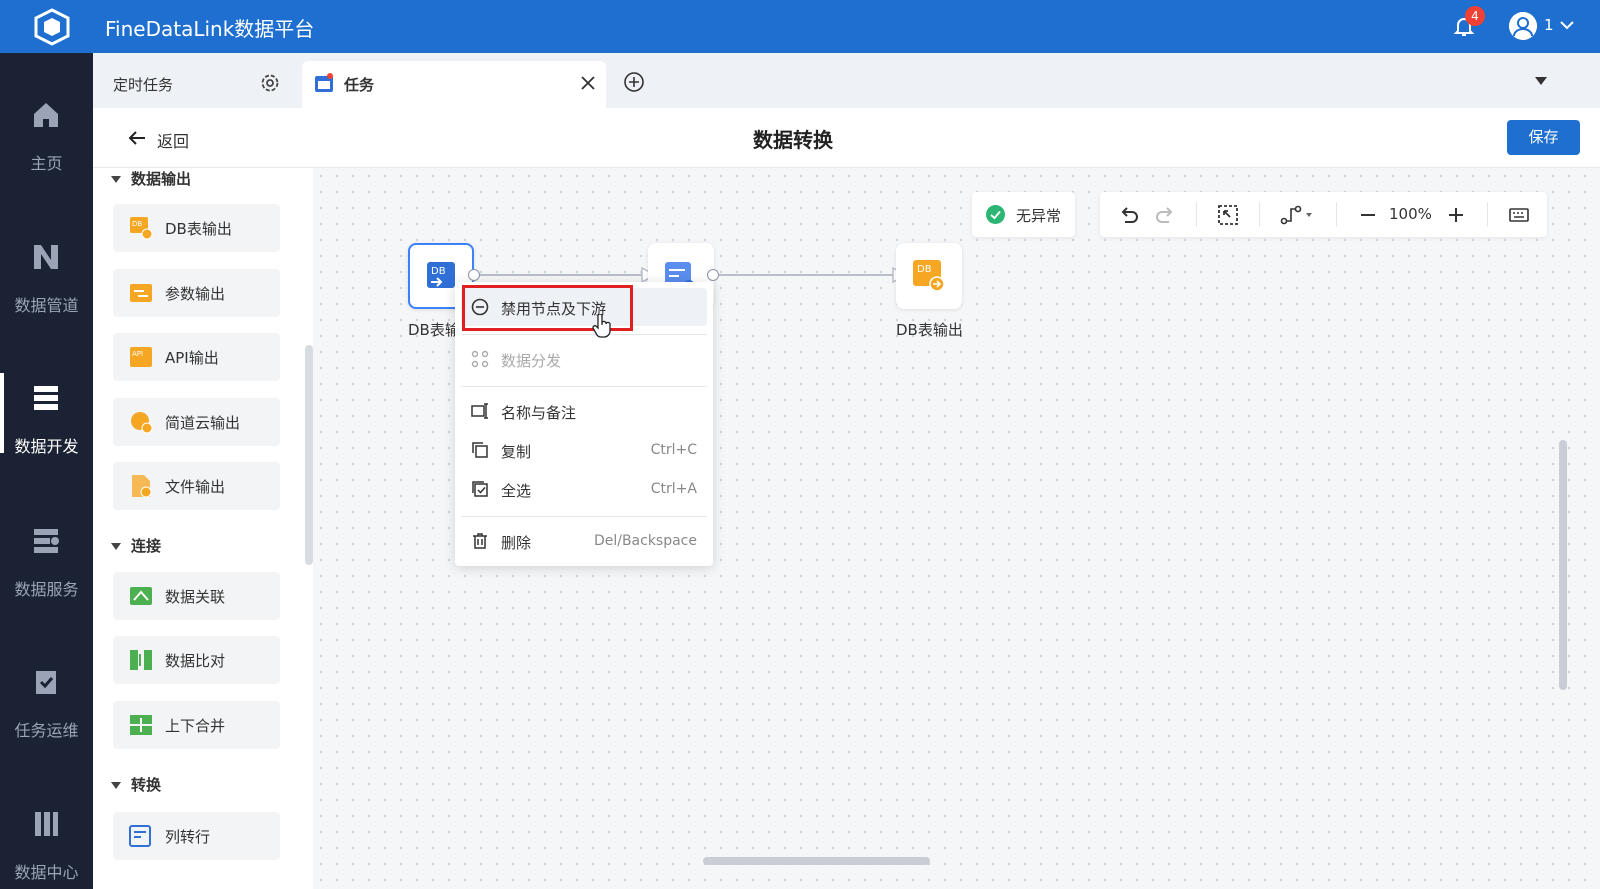 This screenshot has width=1600, height=889. Describe the element at coordinates (1541, 81) in the screenshot. I see `tabs-dropdown-icon` at that location.